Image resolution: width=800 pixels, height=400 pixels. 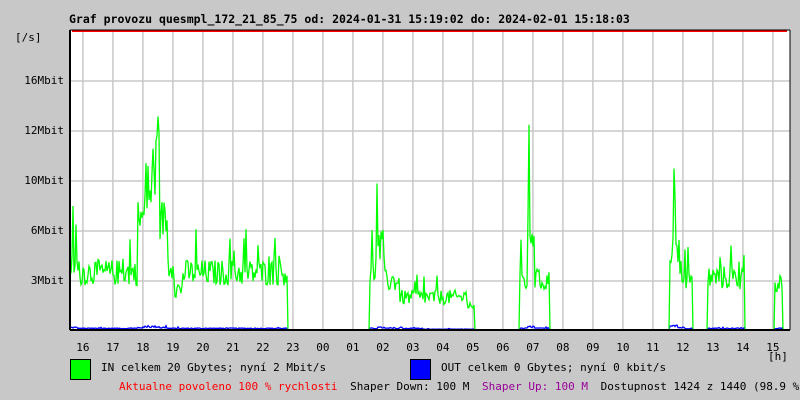 What do you see at coordinates (563, 347) in the screenshot?
I see `x-tick-label: 08` at bounding box center [563, 347].